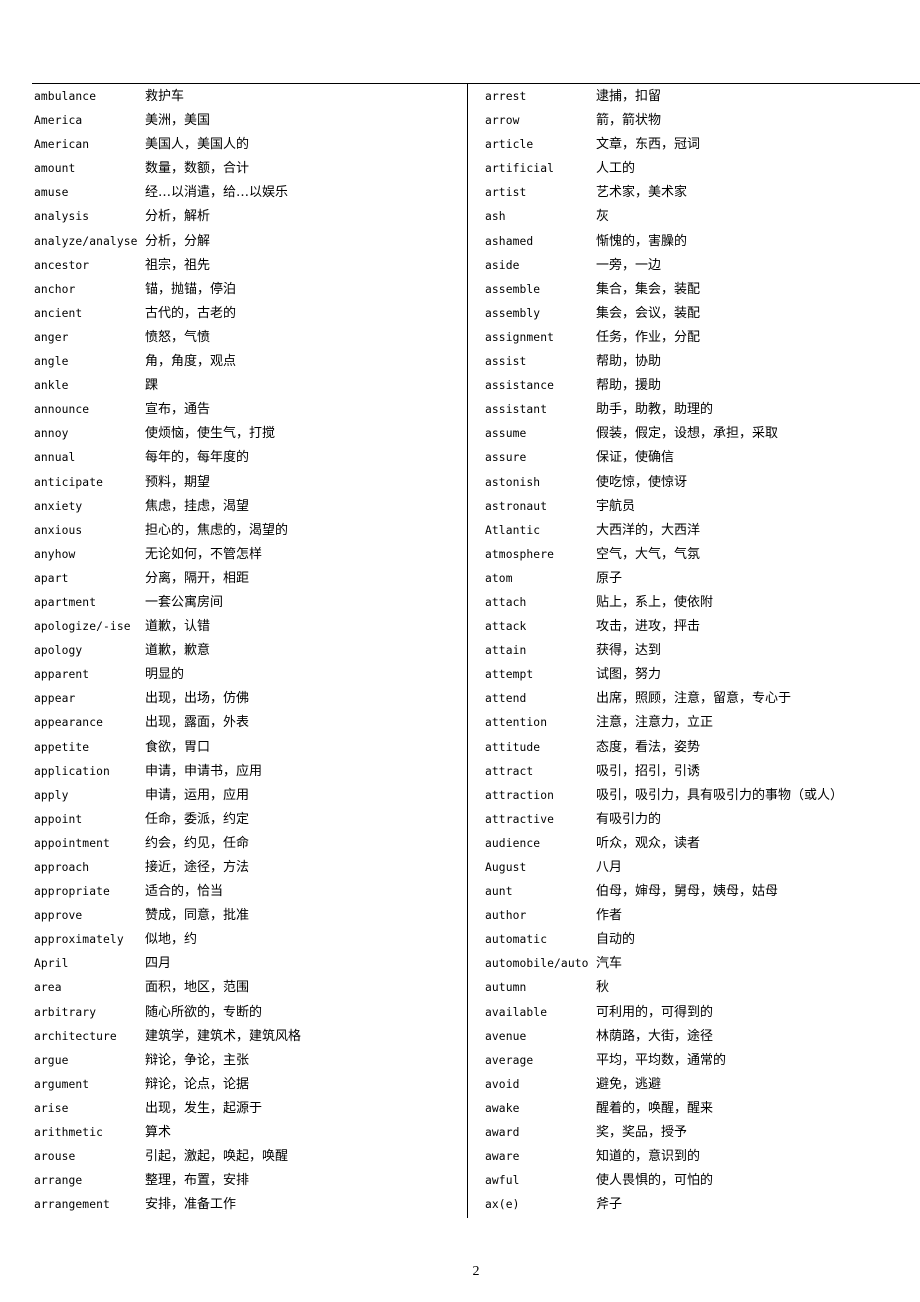  Describe the element at coordinates (648, 313) in the screenshot. I see `entry-meaning: 集会，会议，装配` at that location.